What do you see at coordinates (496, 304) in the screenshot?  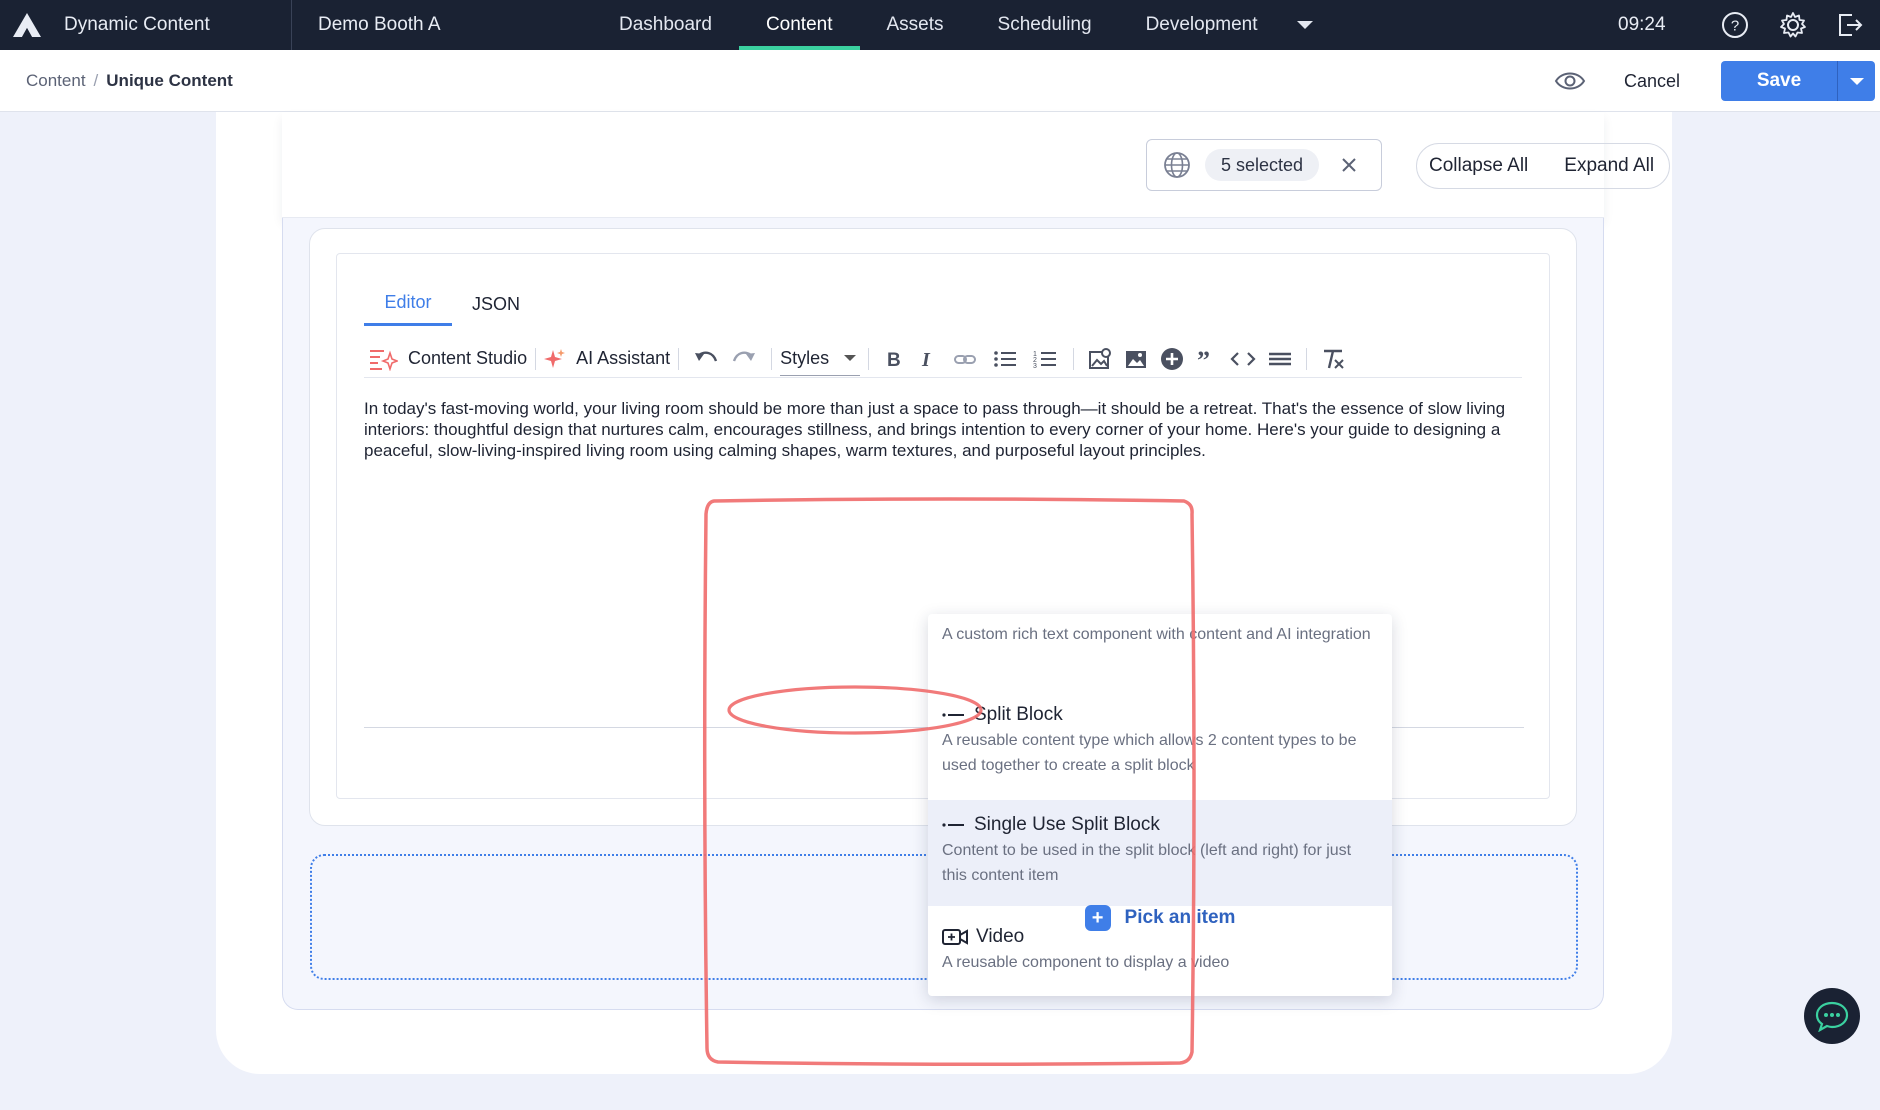 I see `tab-json: JSON` at bounding box center [496, 304].